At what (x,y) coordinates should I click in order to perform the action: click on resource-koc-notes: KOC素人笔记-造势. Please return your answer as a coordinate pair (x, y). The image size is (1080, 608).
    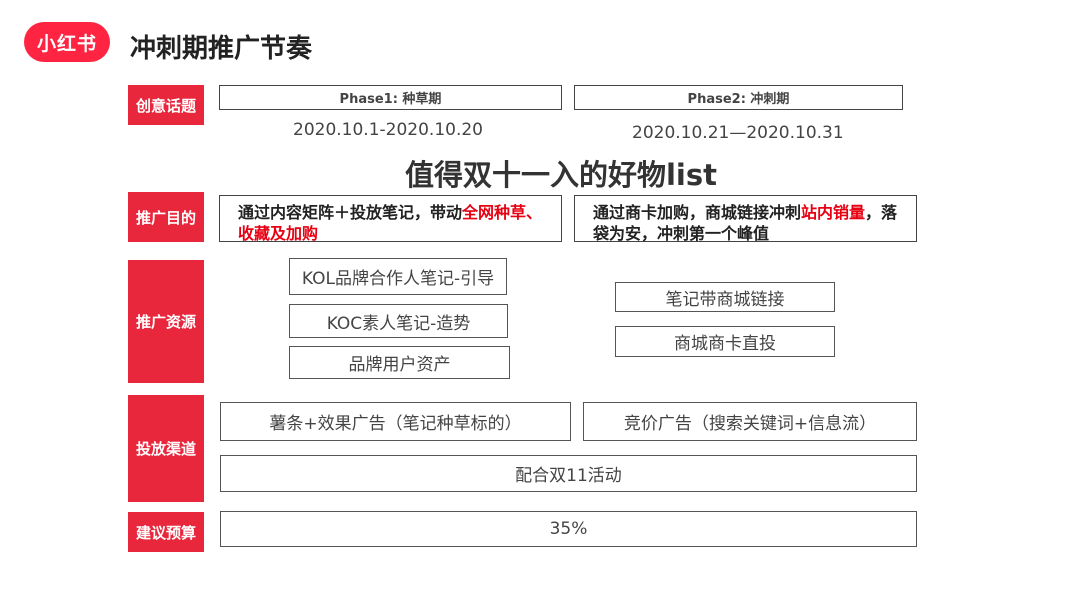
    Looking at the image, I should click on (398, 321).